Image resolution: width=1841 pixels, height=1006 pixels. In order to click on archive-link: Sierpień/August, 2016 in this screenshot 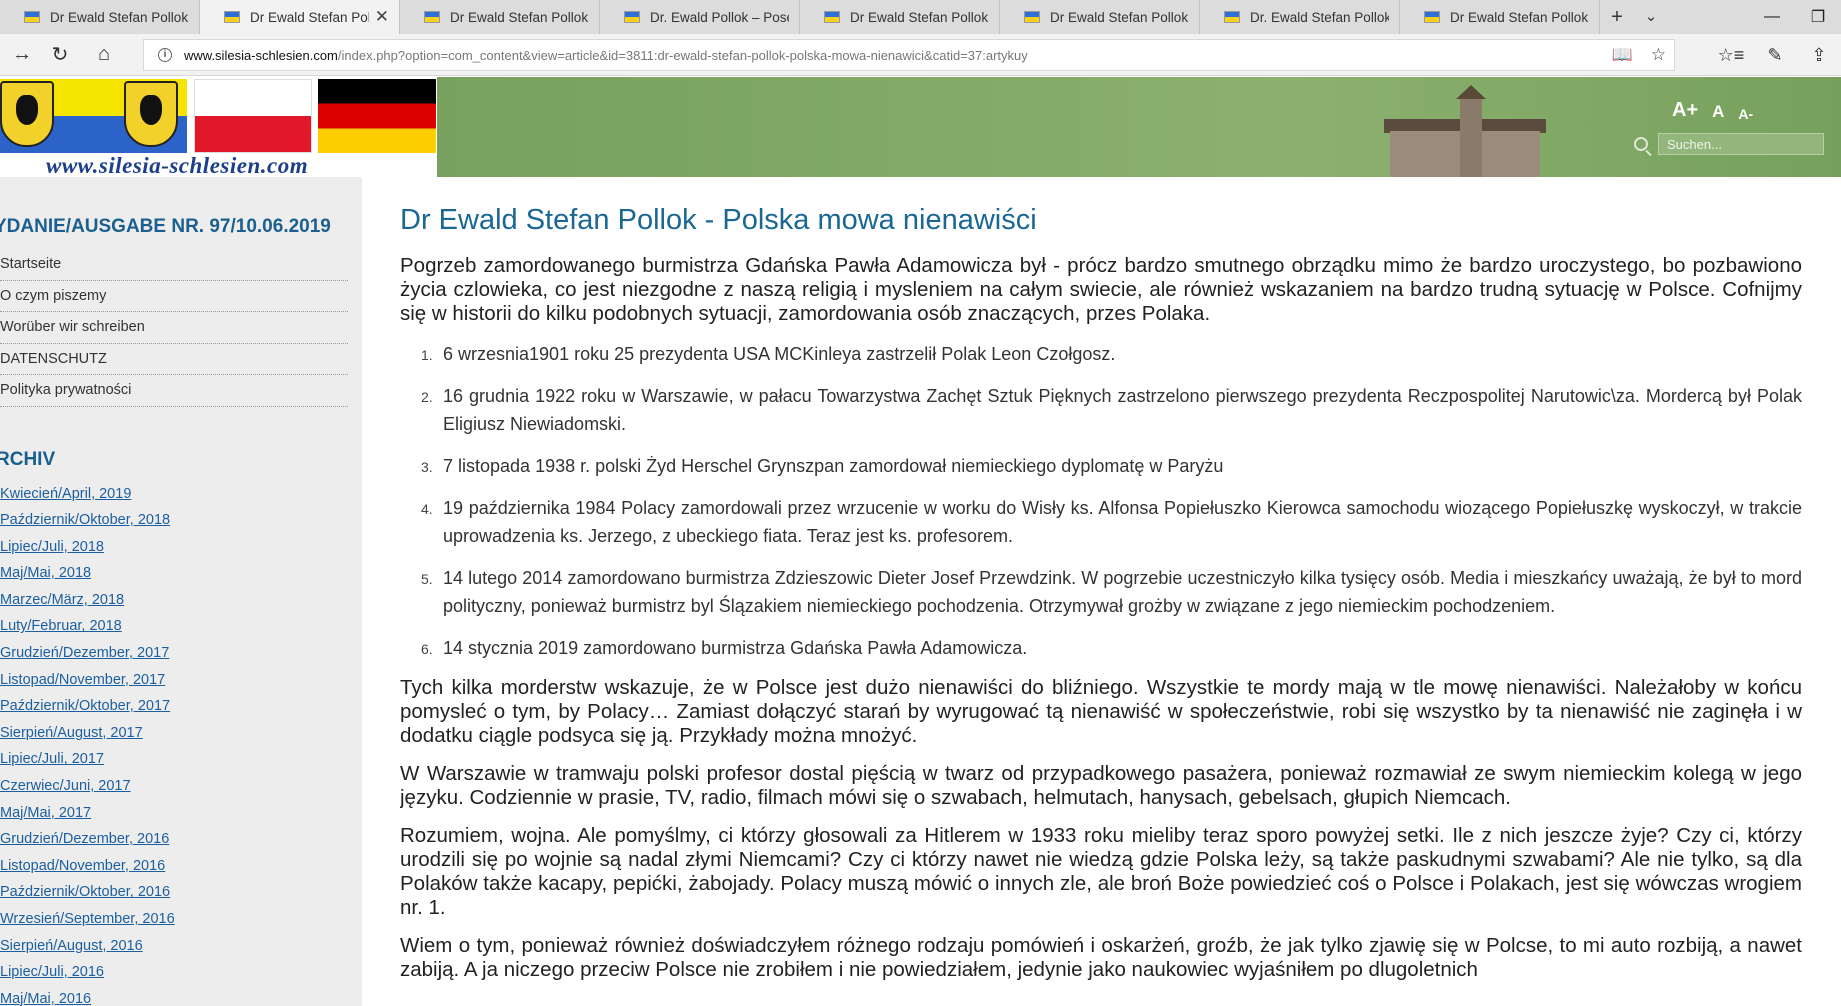, I will do `click(71, 946)`.